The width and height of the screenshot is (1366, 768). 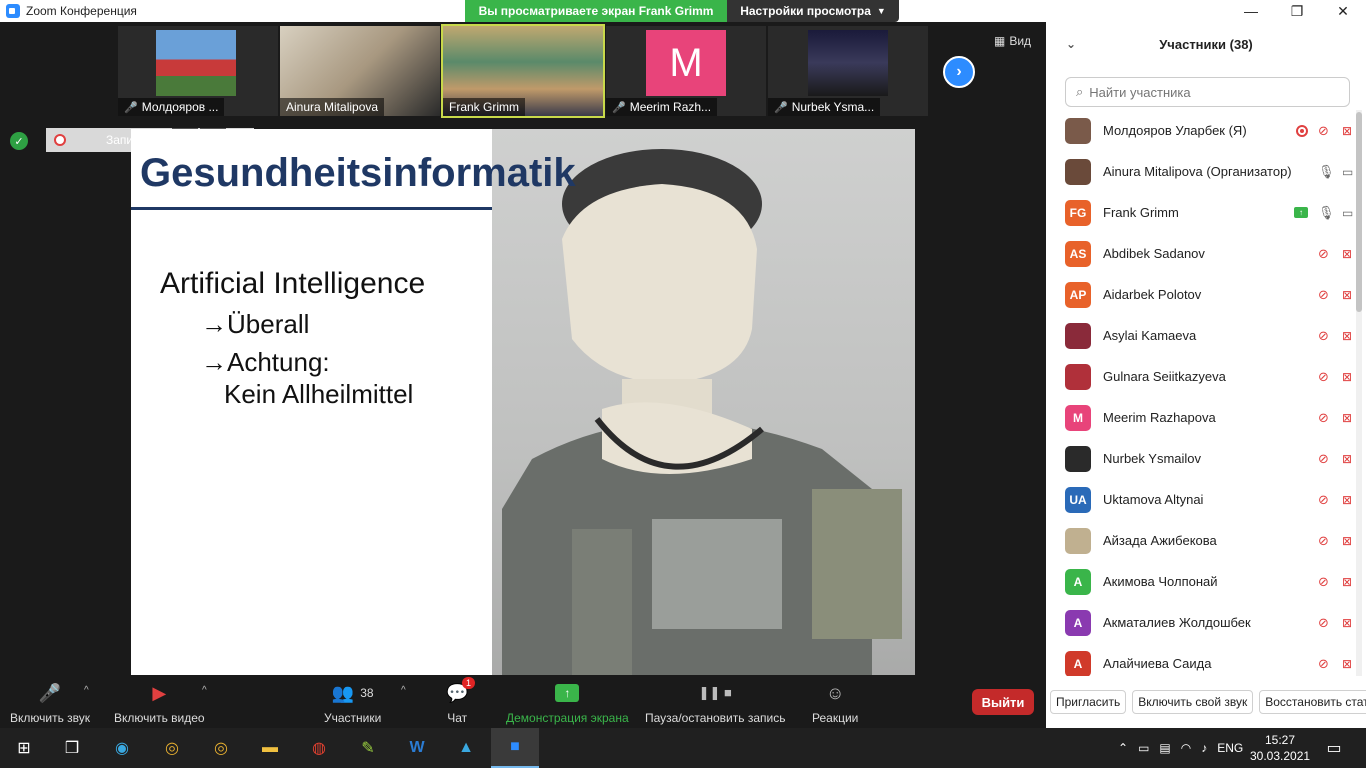 What do you see at coordinates (1202, 458) in the screenshot?
I see `participant-row: Nurbek Ysmailov ⊘ ⊠` at bounding box center [1202, 458].